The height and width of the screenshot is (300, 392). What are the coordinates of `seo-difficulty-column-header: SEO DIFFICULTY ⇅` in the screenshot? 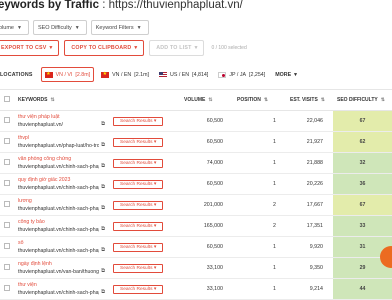 It's located at (362, 100).